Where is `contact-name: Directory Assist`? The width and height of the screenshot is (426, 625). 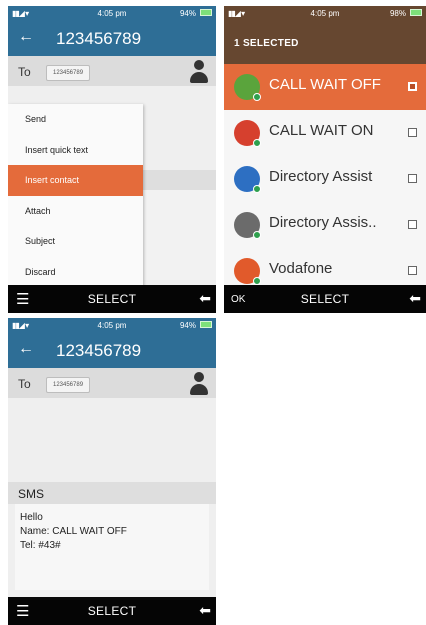
contact-name: Directory Assist is located at coordinates (321, 176).